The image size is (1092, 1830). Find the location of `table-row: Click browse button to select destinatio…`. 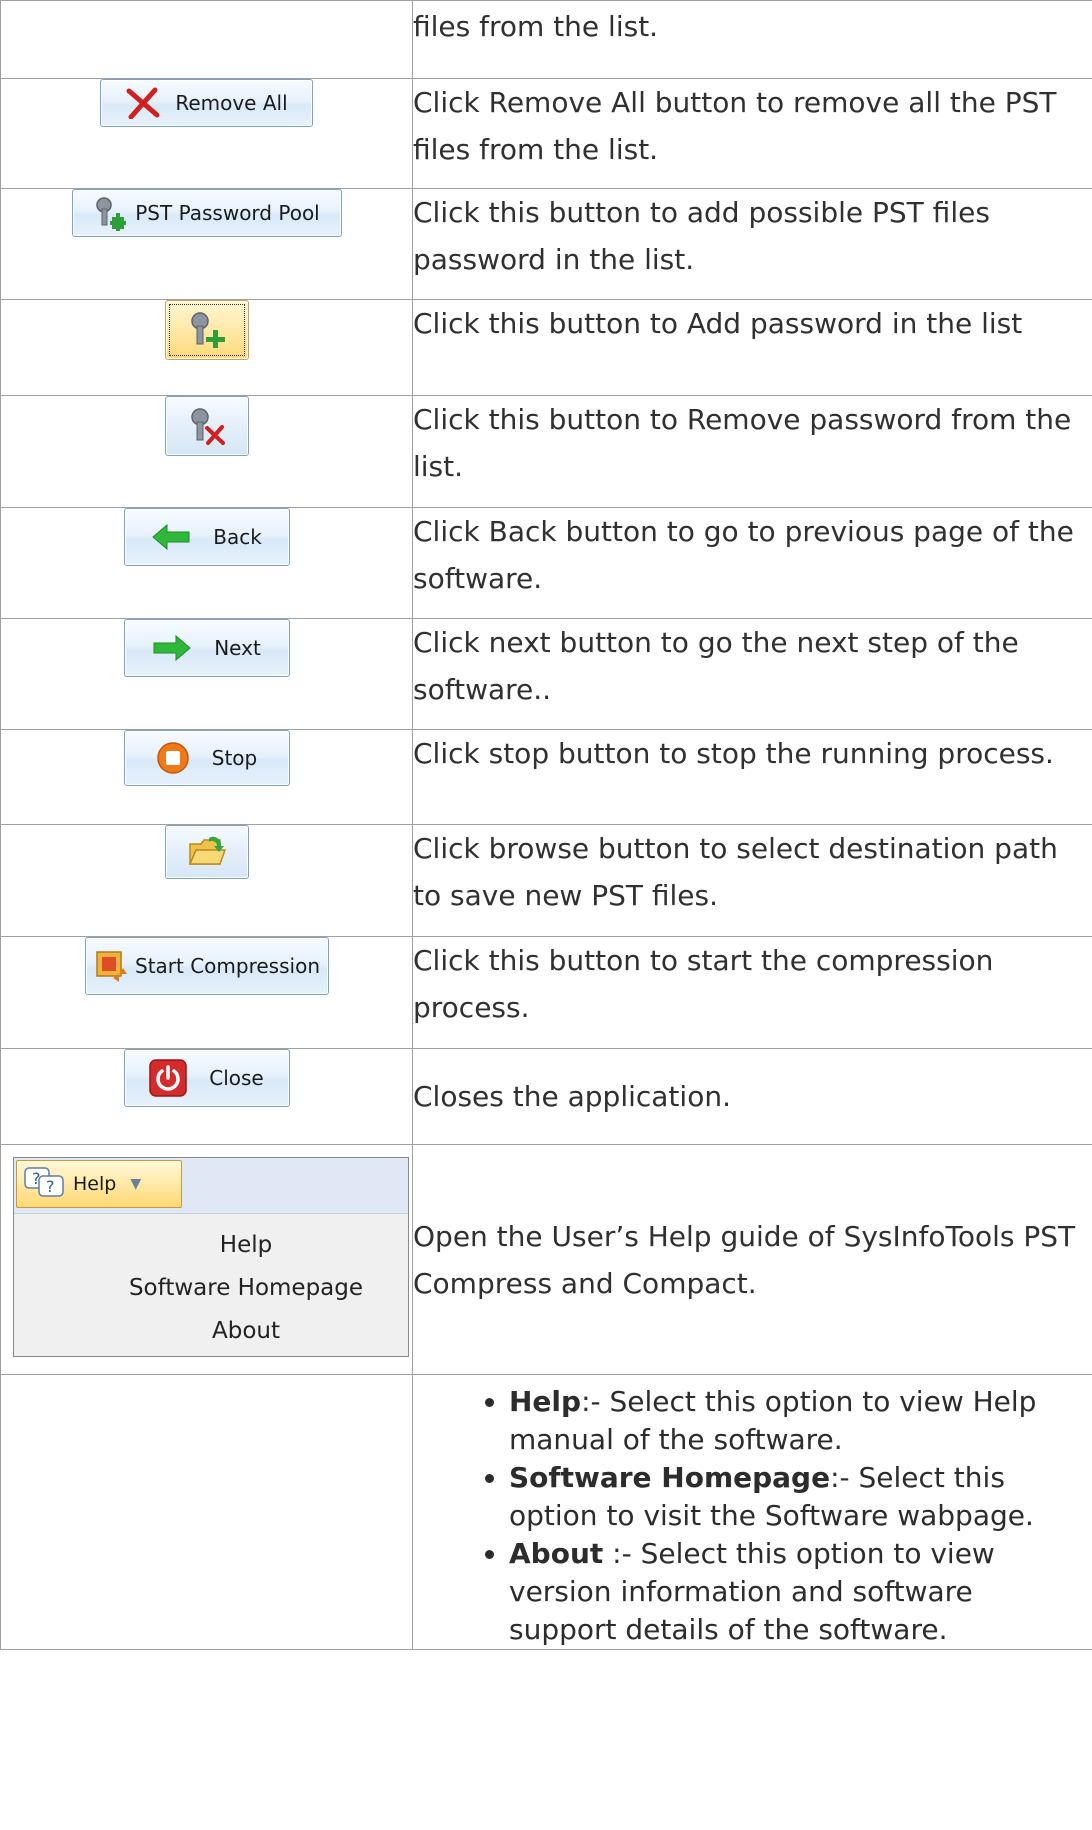

table-row: Click browse button to select destinatio… is located at coordinates (546, 880).